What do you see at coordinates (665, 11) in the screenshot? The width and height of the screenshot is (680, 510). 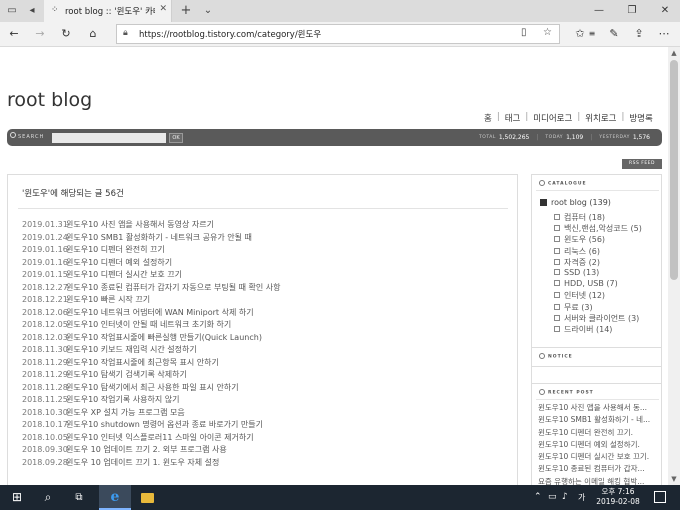 I see `close-window-button: ✕` at bounding box center [665, 11].